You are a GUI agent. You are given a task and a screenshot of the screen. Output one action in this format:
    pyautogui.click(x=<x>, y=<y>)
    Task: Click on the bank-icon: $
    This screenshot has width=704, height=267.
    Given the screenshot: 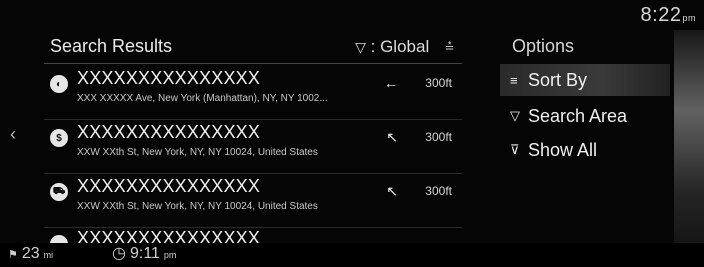 What is the action you would take?
    pyautogui.click(x=59, y=138)
    